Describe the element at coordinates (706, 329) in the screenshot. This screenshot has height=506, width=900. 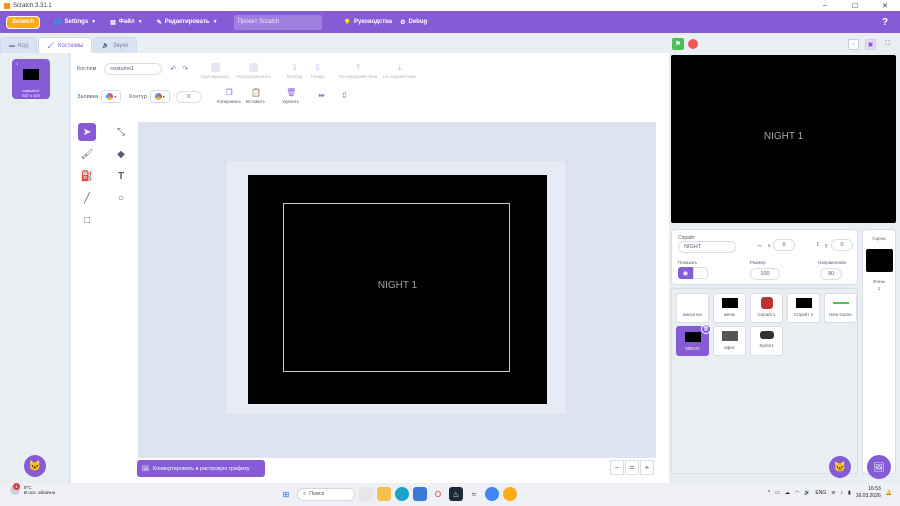
I see `delete-sprite-icon: 🗑` at that location.